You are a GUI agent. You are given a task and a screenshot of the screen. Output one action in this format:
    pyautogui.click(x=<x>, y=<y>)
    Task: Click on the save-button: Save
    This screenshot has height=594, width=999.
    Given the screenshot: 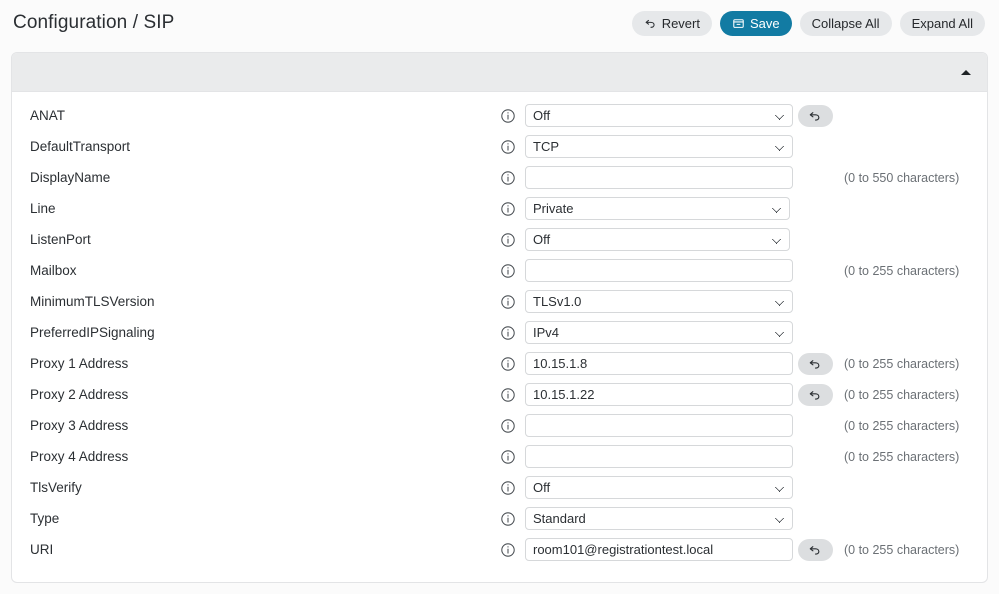 What is the action you would take?
    pyautogui.click(x=755, y=23)
    